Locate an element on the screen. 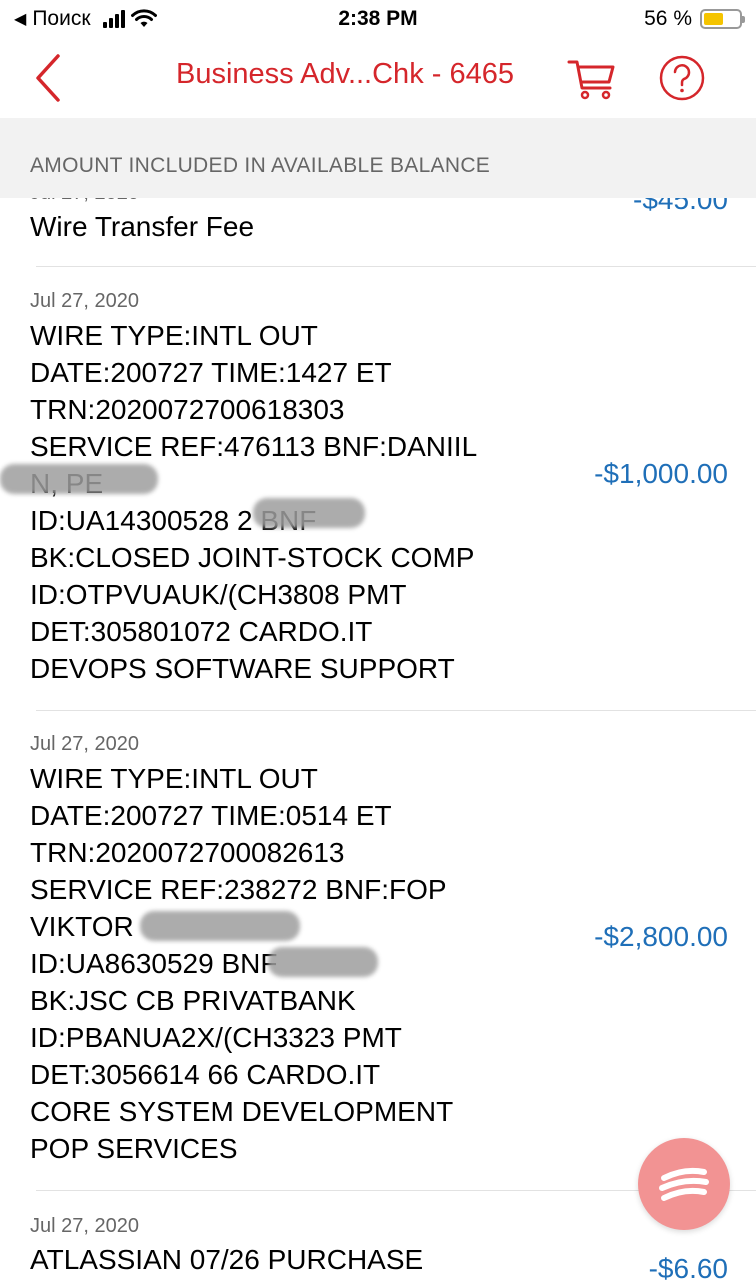 The image size is (756, 1280). question-circle-icon is located at coordinates (682, 78).